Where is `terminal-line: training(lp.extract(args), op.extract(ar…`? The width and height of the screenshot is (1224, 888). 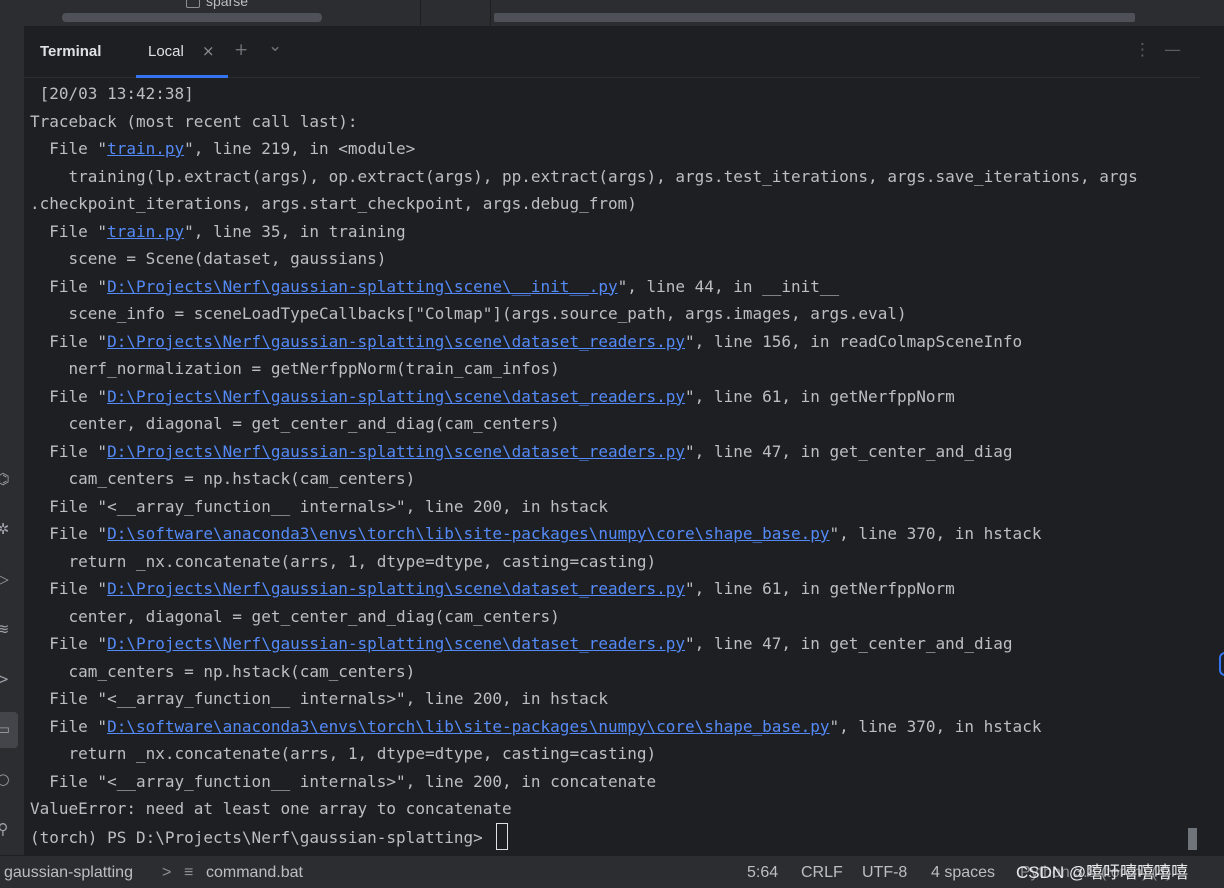
terminal-line: training(lp.extract(args), op.extract(ar… is located at coordinates (612, 177).